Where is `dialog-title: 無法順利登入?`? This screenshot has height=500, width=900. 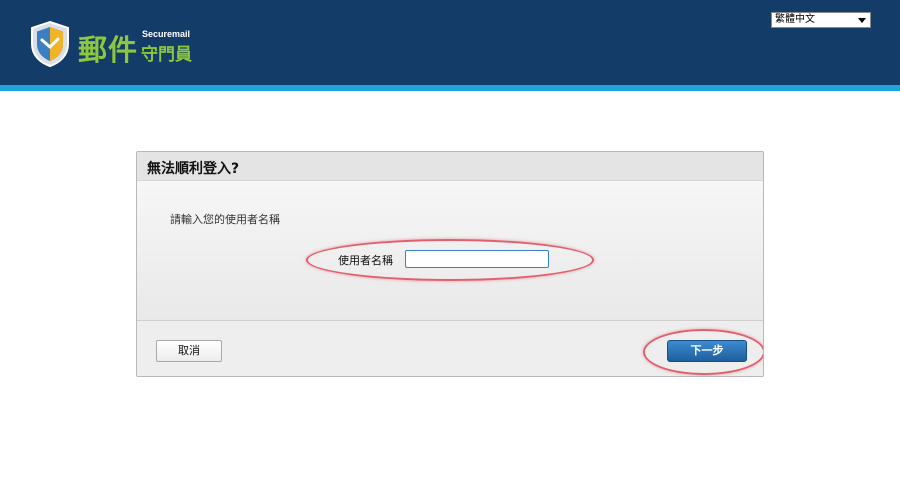 dialog-title: 無法順利登入? is located at coordinates (193, 169).